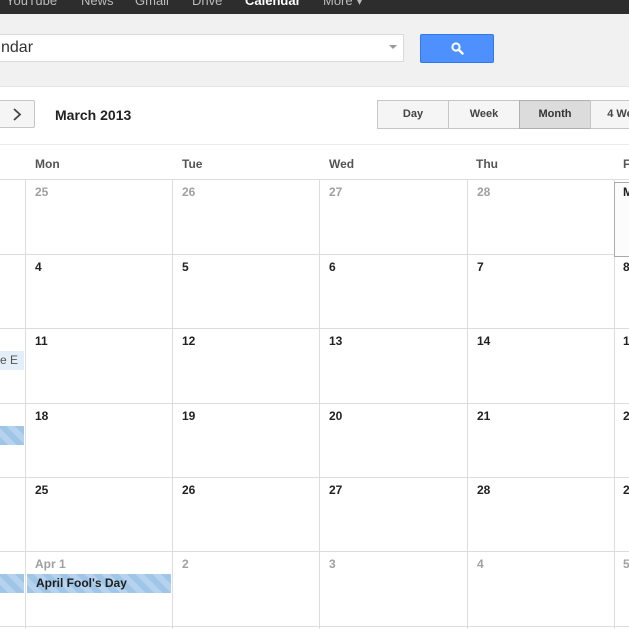  What do you see at coordinates (480, 267) in the screenshot?
I see `day-number: 7` at bounding box center [480, 267].